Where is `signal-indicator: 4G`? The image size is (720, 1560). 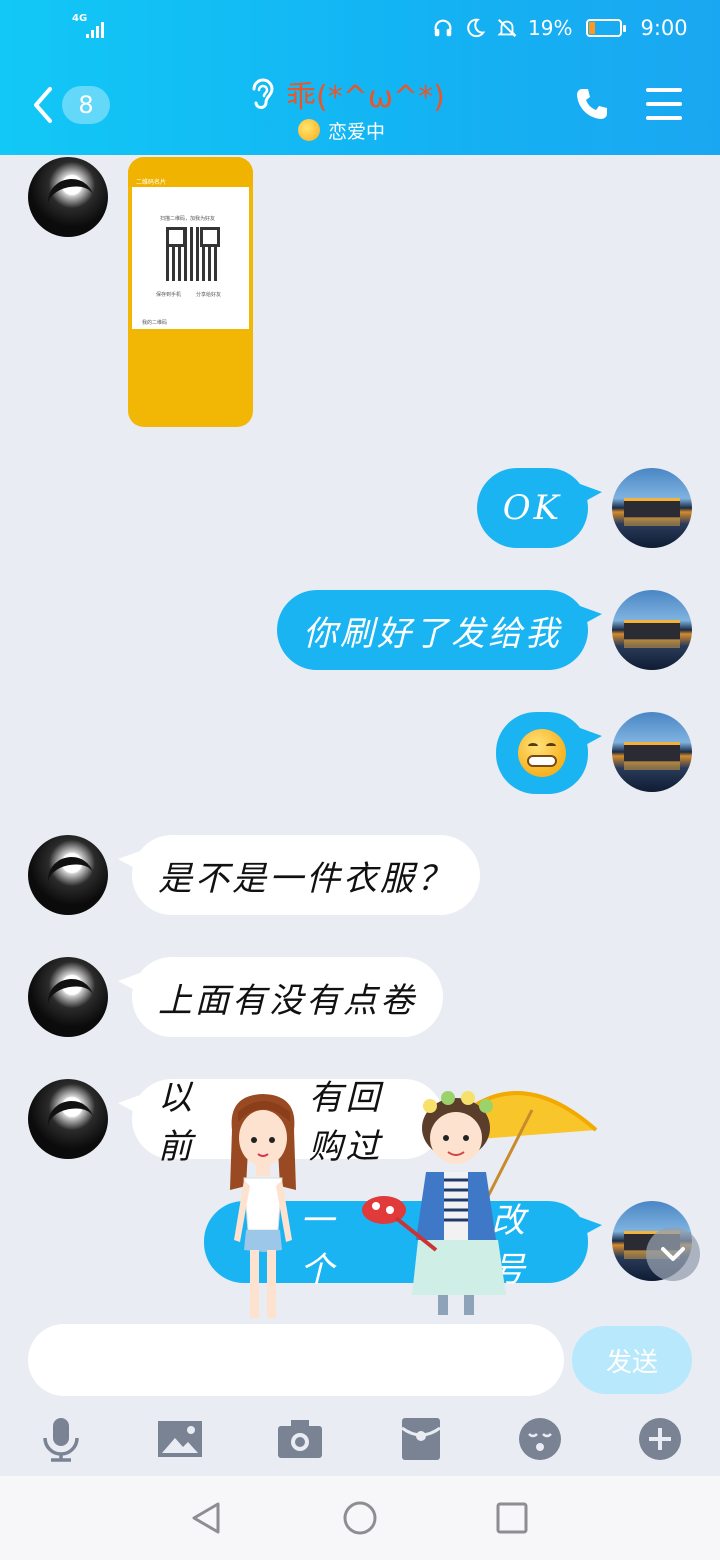
signal-indicator: 4G is located at coordinates (90, 27).